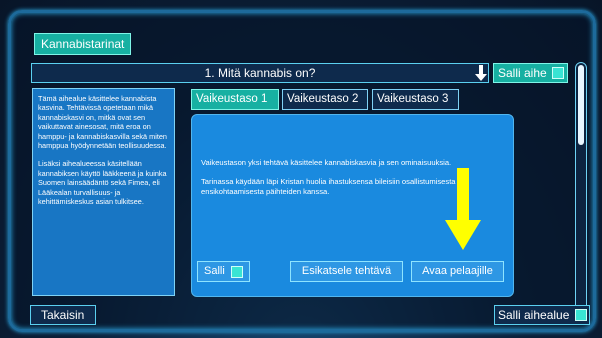 This screenshot has width=602, height=338. Describe the element at coordinates (346, 271) in the screenshot. I see `preview-task-button: Esikatsele tehtävä` at that location.